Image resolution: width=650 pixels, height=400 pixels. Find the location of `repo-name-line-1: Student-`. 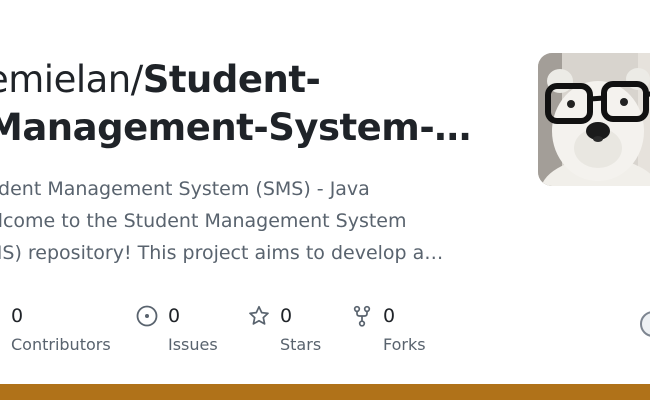

repo-name-line-1: Student- is located at coordinates (231, 79).